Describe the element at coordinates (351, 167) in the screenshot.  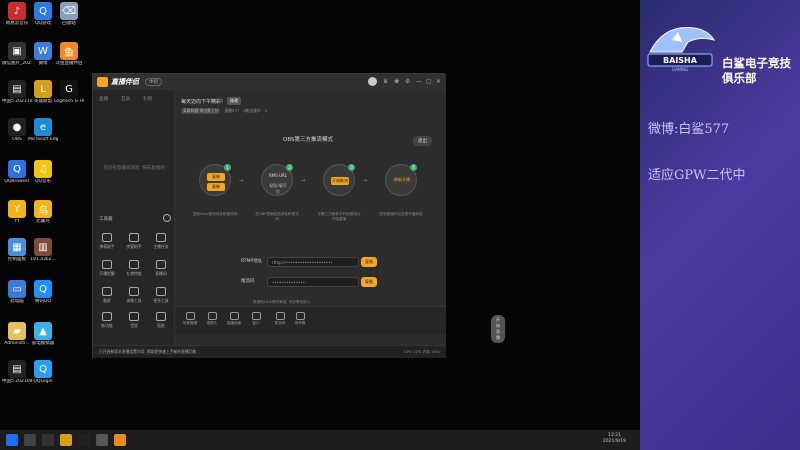
I see `step-number: 3` at that location.